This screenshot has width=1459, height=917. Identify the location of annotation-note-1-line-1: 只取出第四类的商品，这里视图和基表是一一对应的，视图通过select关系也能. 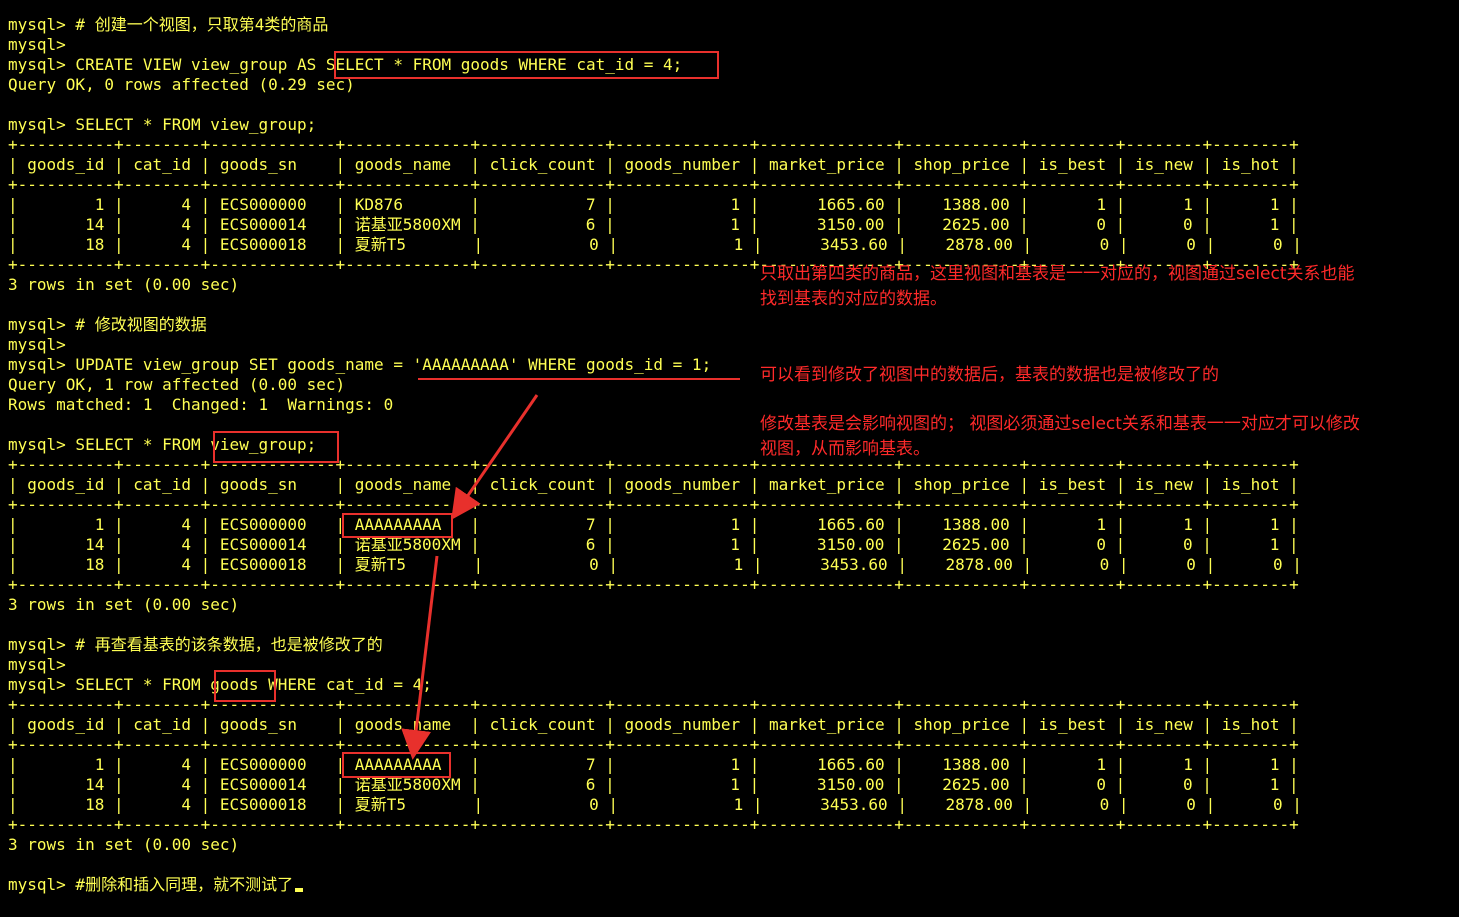
(1057, 274).